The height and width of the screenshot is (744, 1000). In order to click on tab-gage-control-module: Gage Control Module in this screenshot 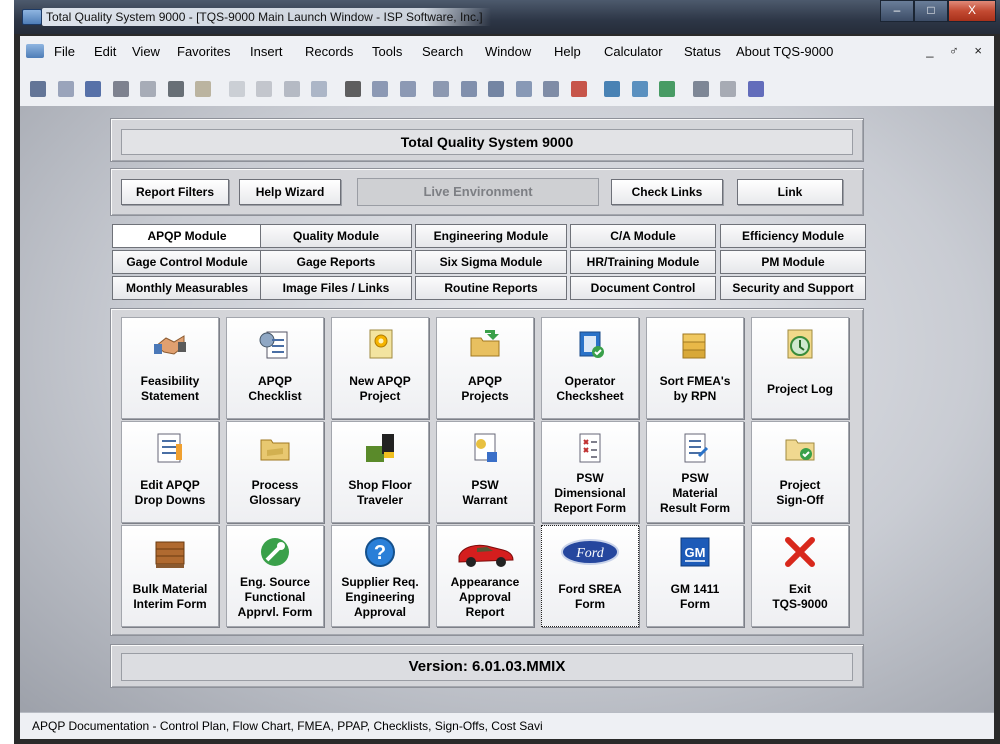, I will do `click(187, 262)`.